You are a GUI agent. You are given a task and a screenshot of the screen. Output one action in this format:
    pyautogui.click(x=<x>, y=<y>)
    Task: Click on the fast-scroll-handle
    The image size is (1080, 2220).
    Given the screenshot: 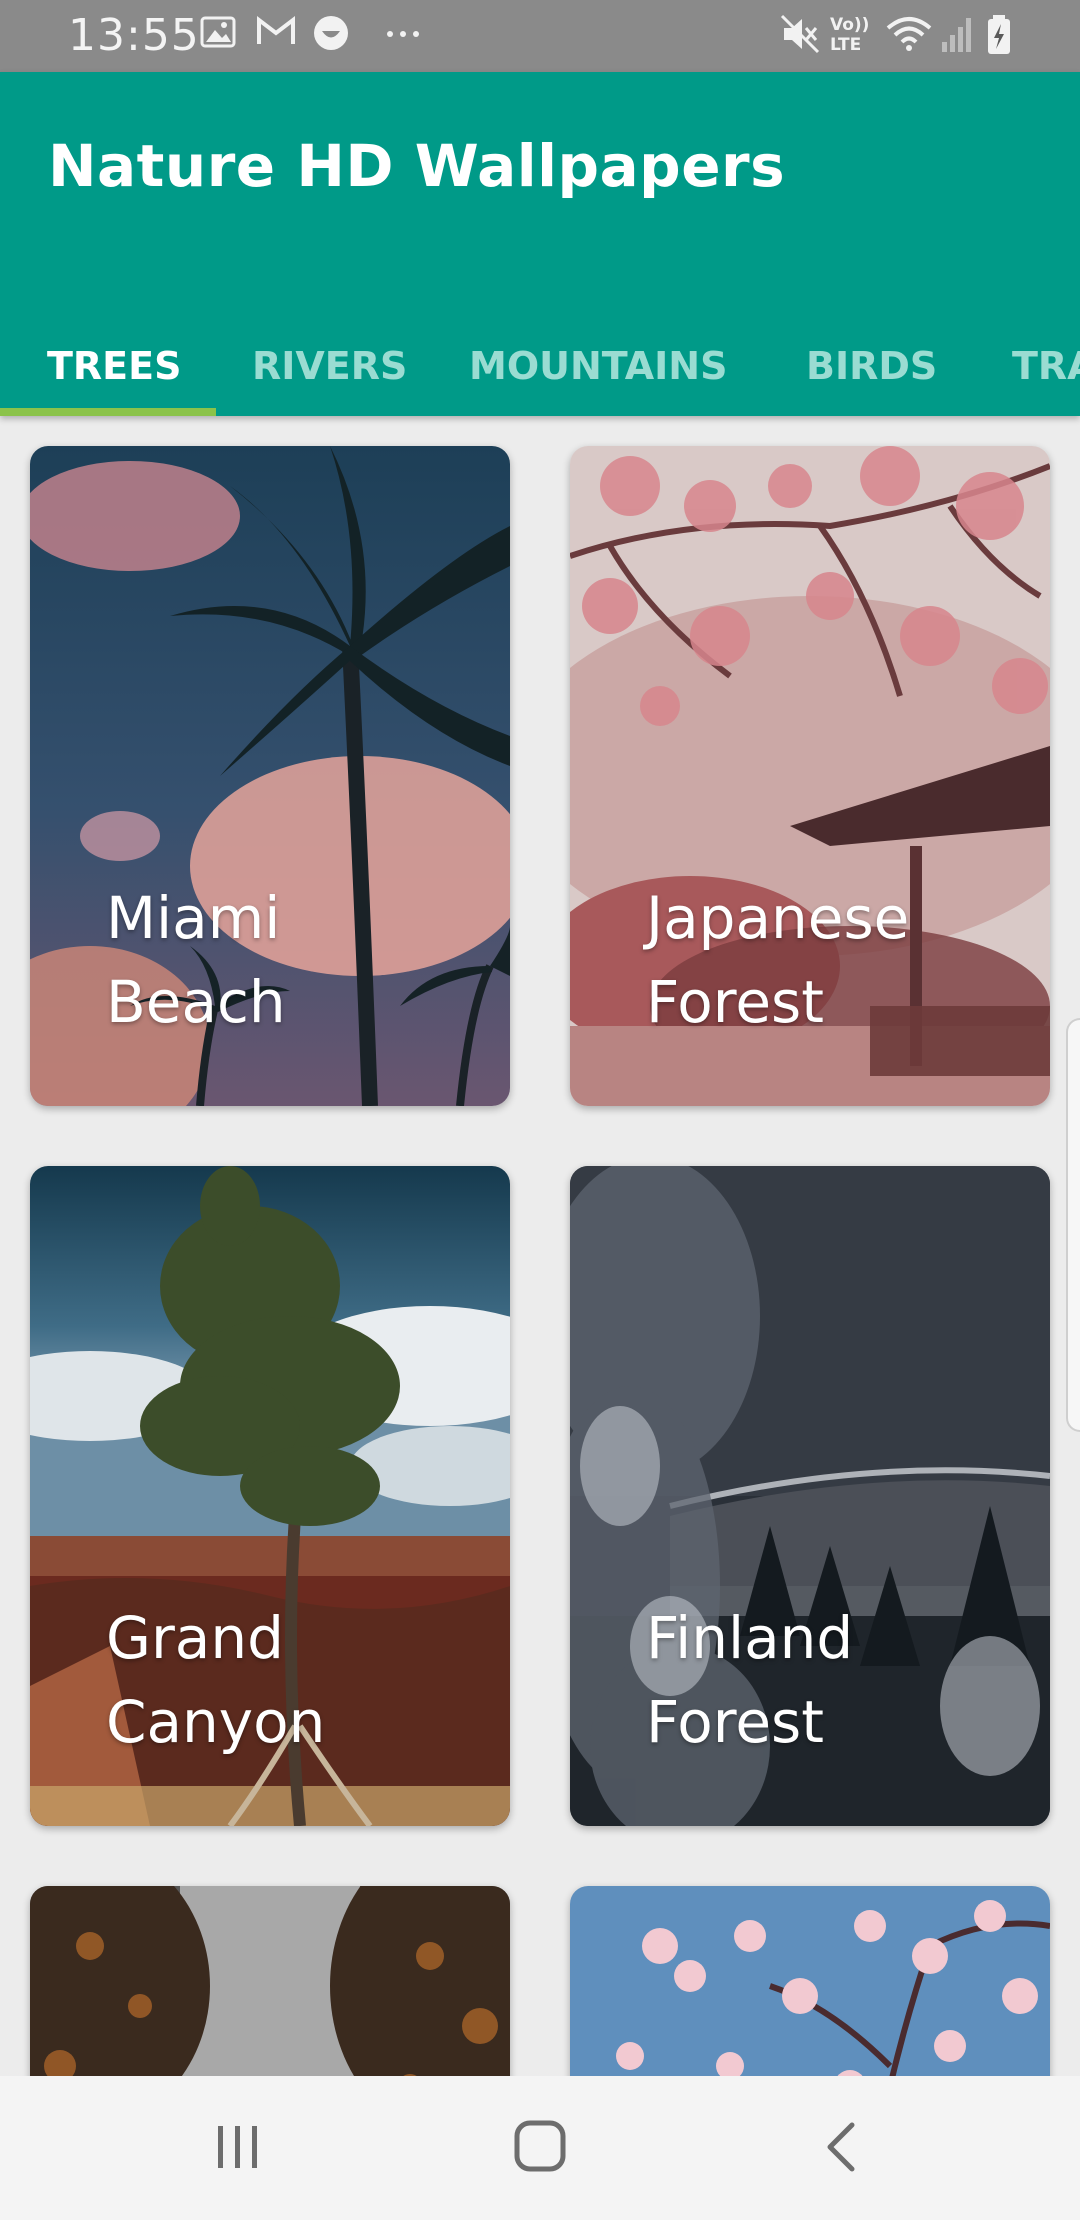 What is the action you would take?
    pyautogui.click(x=1073, y=1225)
    